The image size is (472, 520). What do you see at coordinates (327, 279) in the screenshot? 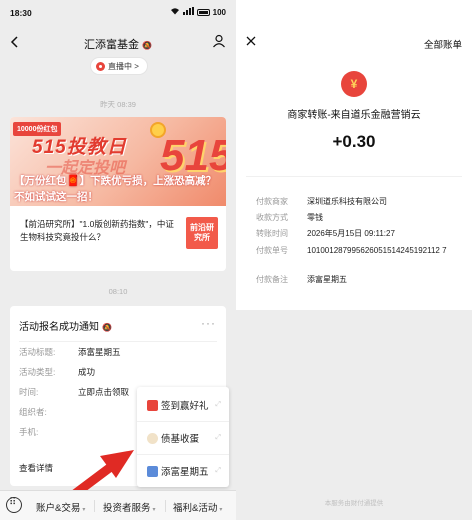
I see `receipt-row-value: 添富星期五` at bounding box center [327, 279].